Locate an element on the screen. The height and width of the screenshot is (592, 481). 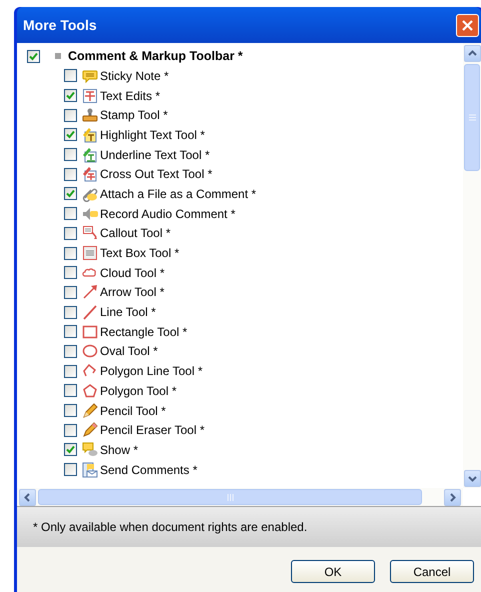
chevron-down-icon is located at coordinates (472, 478).